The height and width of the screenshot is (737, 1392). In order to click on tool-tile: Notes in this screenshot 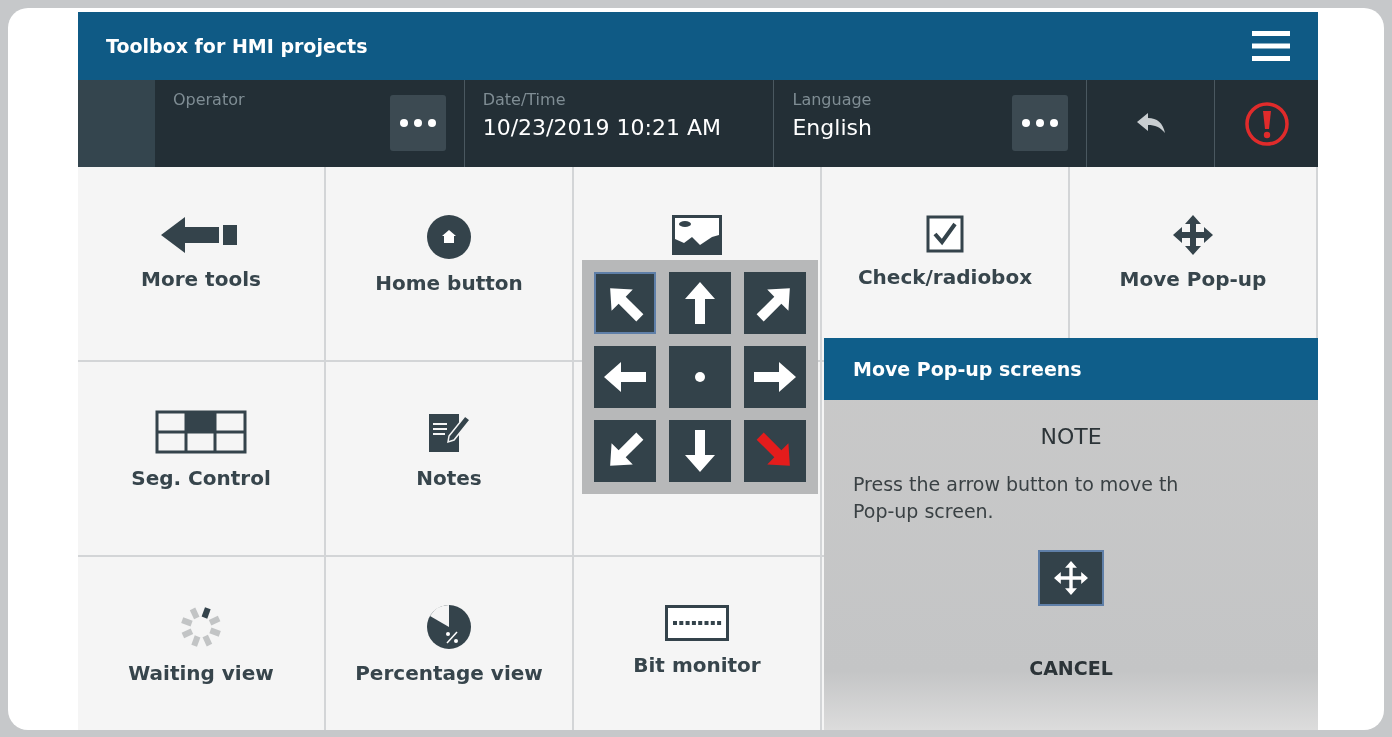, I will do `click(450, 459)`.